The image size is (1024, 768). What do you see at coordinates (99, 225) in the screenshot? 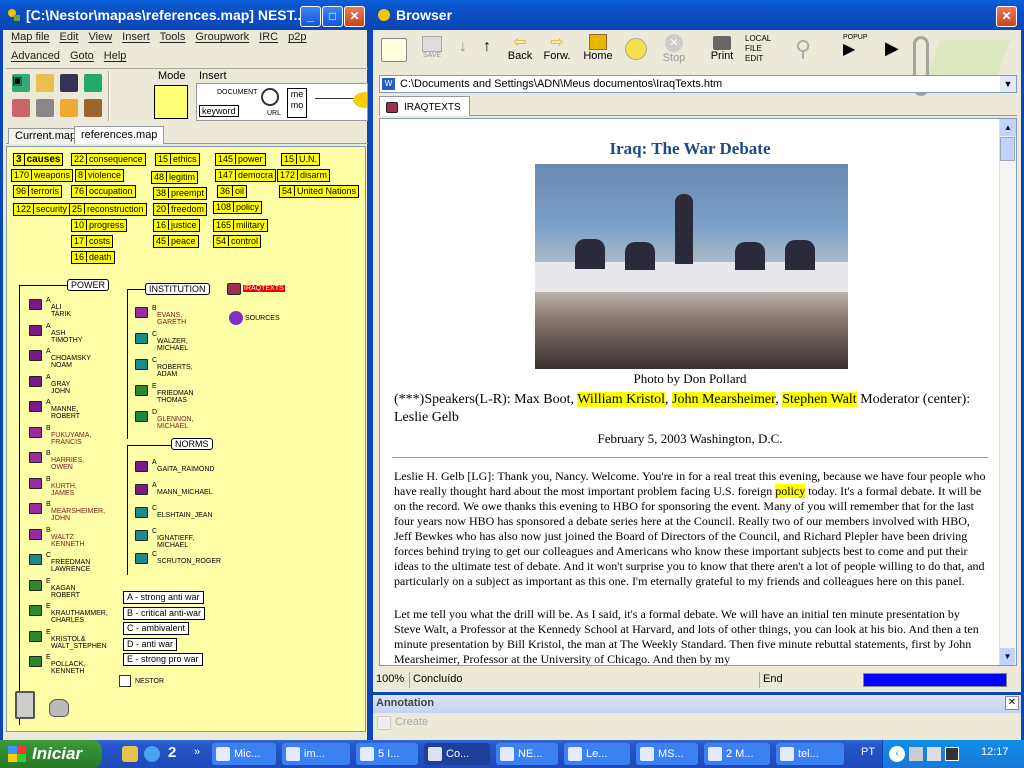
I see `keyword-progress: 10 progress` at bounding box center [99, 225].